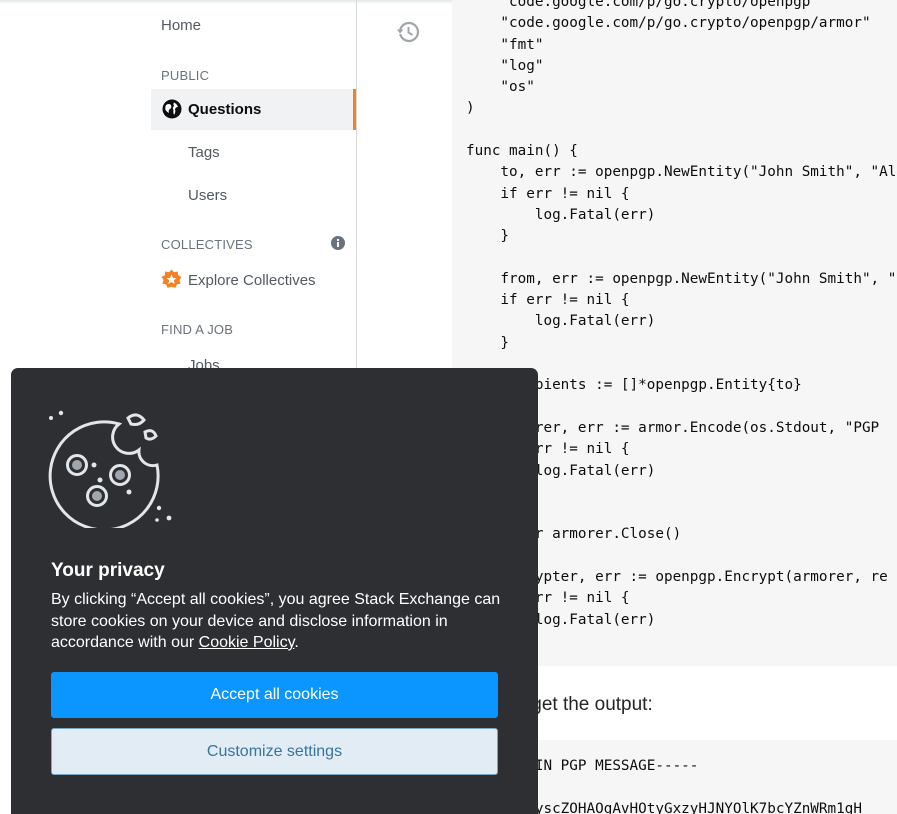  I want to click on accept-all-cookies-button: Accept all cookies, so click(274, 695).